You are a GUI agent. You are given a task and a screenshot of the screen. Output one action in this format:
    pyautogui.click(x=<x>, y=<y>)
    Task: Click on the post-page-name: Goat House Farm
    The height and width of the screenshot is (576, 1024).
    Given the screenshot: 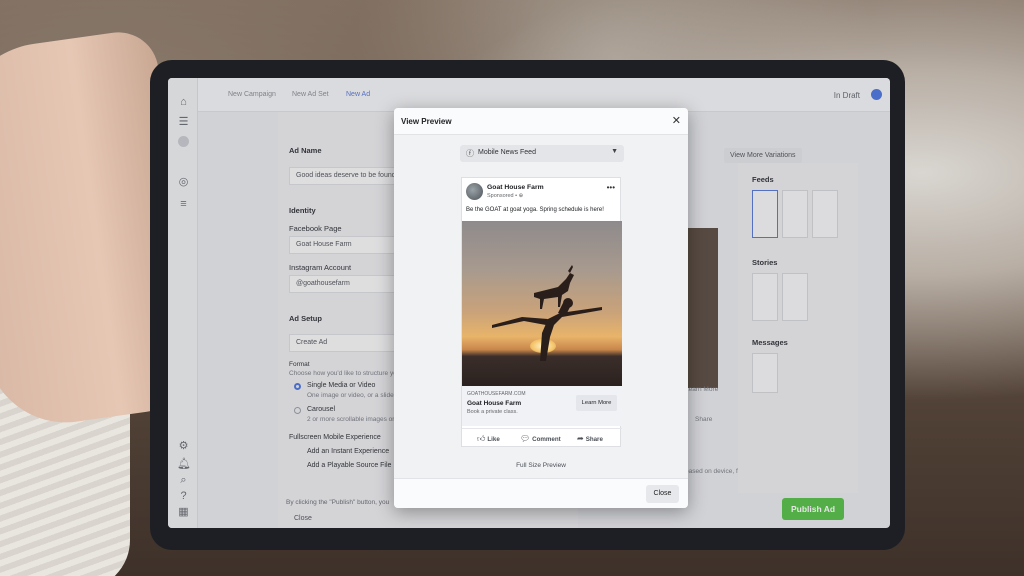 What is the action you would take?
    pyautogui.click(x=515, y=187)
    